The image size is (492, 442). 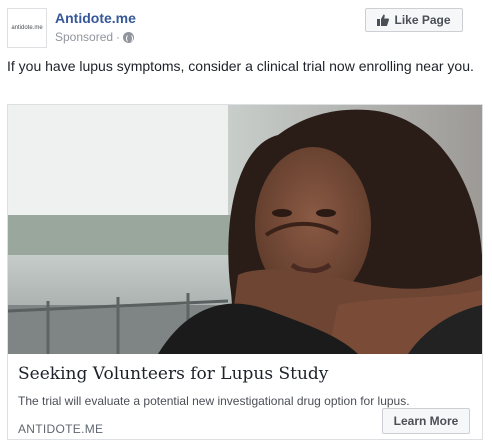 What do you see at coordinates (173, 374) in the screenshot?
I see `card-title: Seeking Volunteers for Lupus Study` at bounding box center [173, 374].